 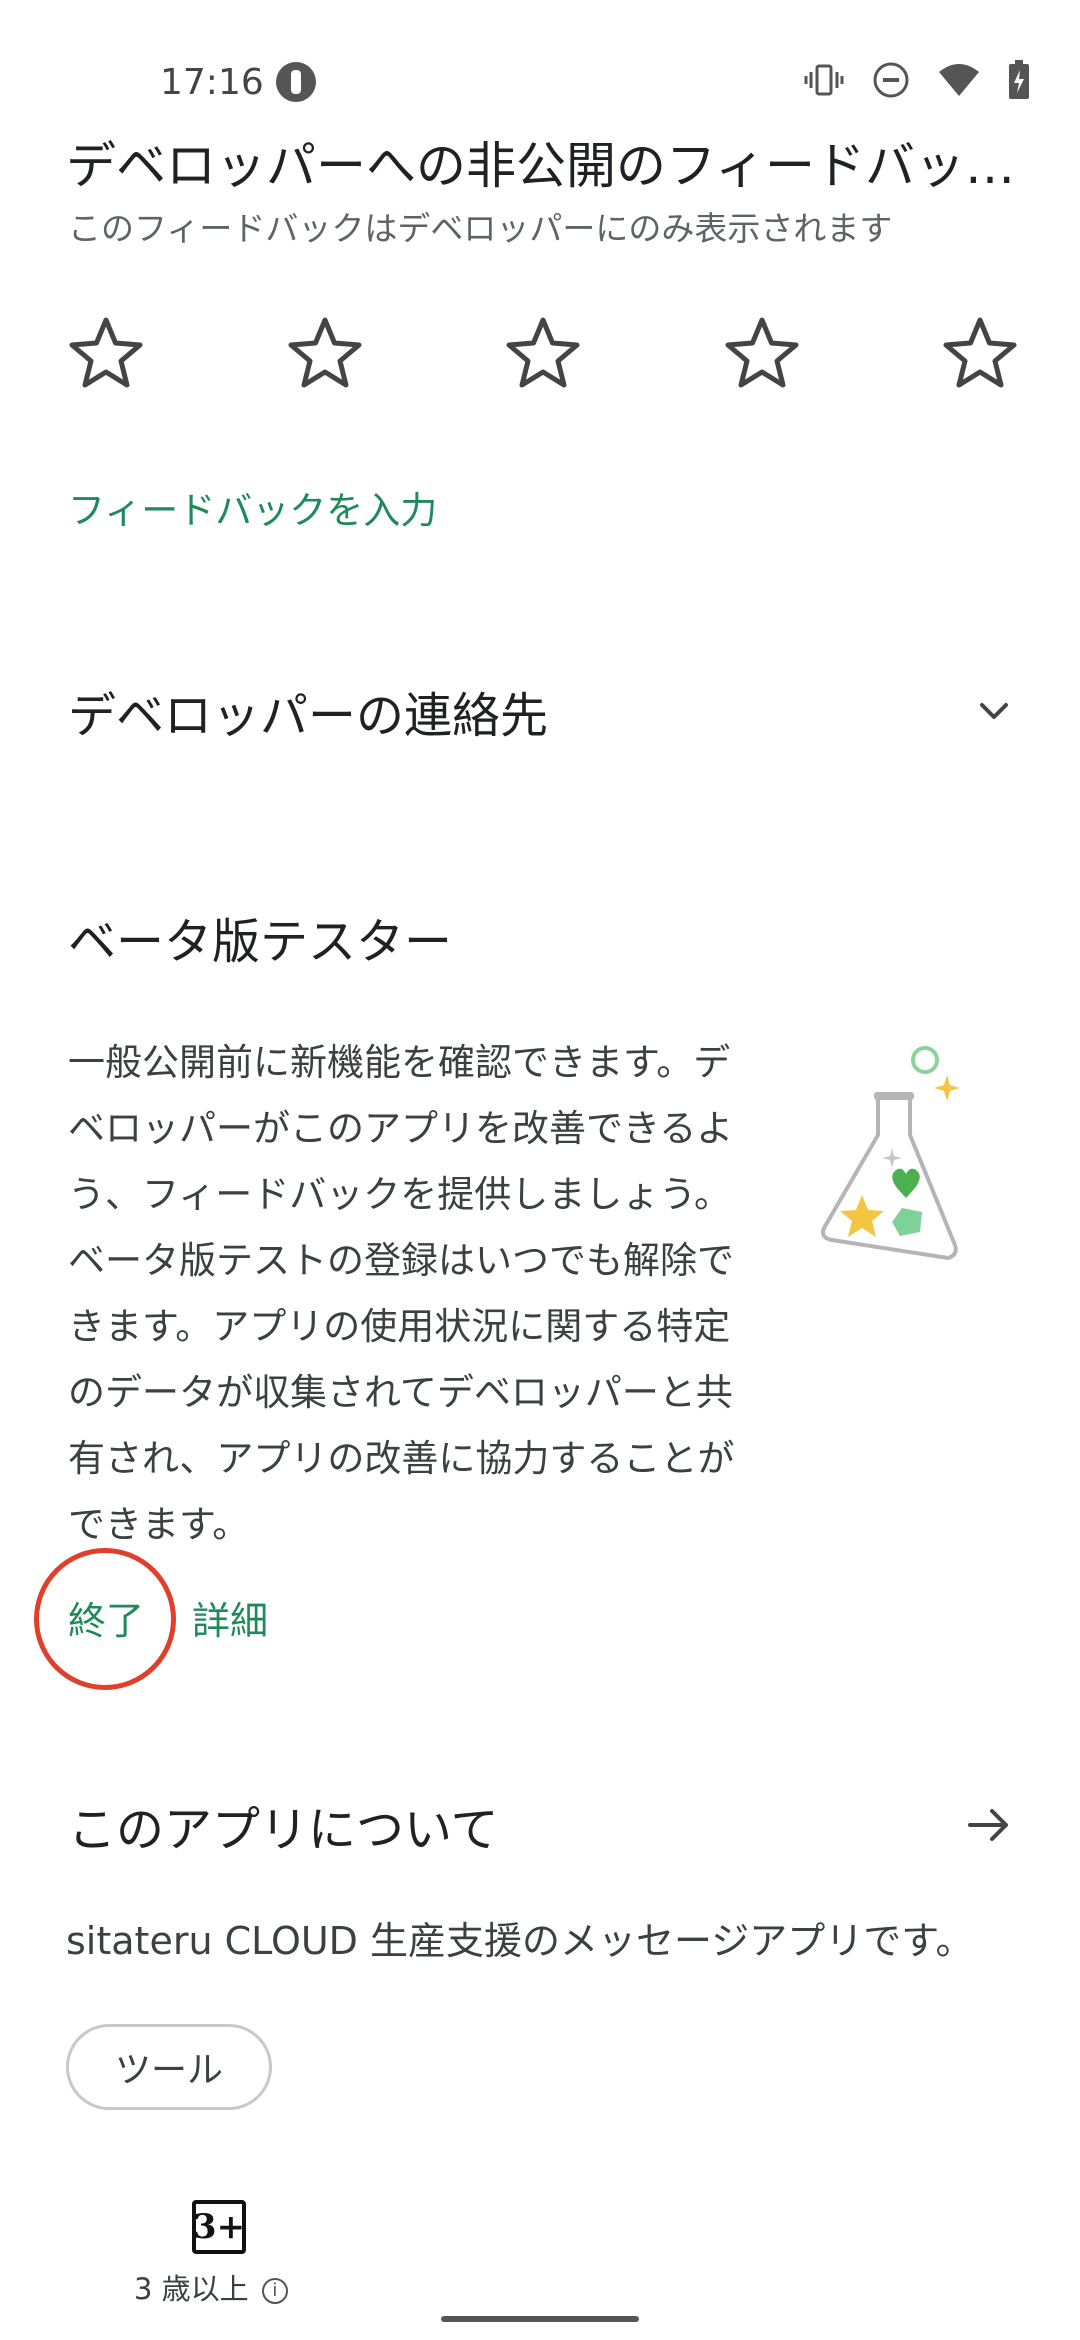 What do you see at coordinates (824, 82) in the screenshot?
I see `vibrate-icon` at bounding box center [824, 82].